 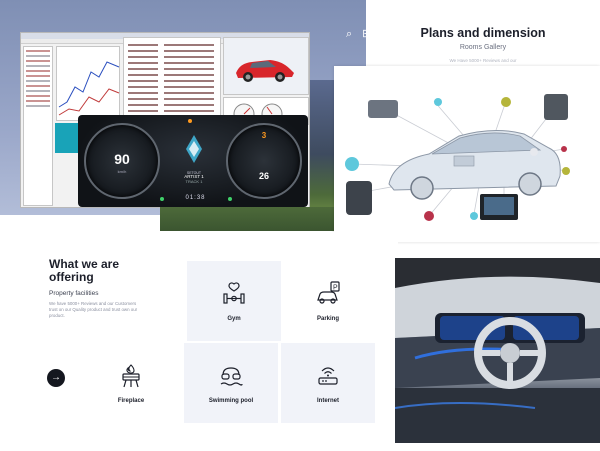 What do you see at coordinates (194, 149) in the screenshot?
I see `navigation-icon` at bounding box center [194, 149].